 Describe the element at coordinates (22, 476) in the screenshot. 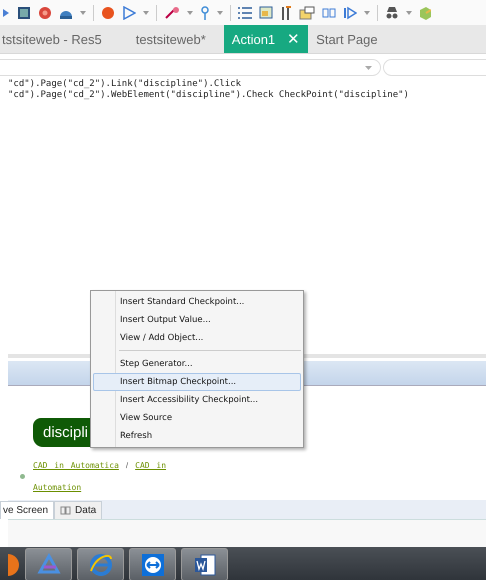

I see `bullet-icon` at that location.